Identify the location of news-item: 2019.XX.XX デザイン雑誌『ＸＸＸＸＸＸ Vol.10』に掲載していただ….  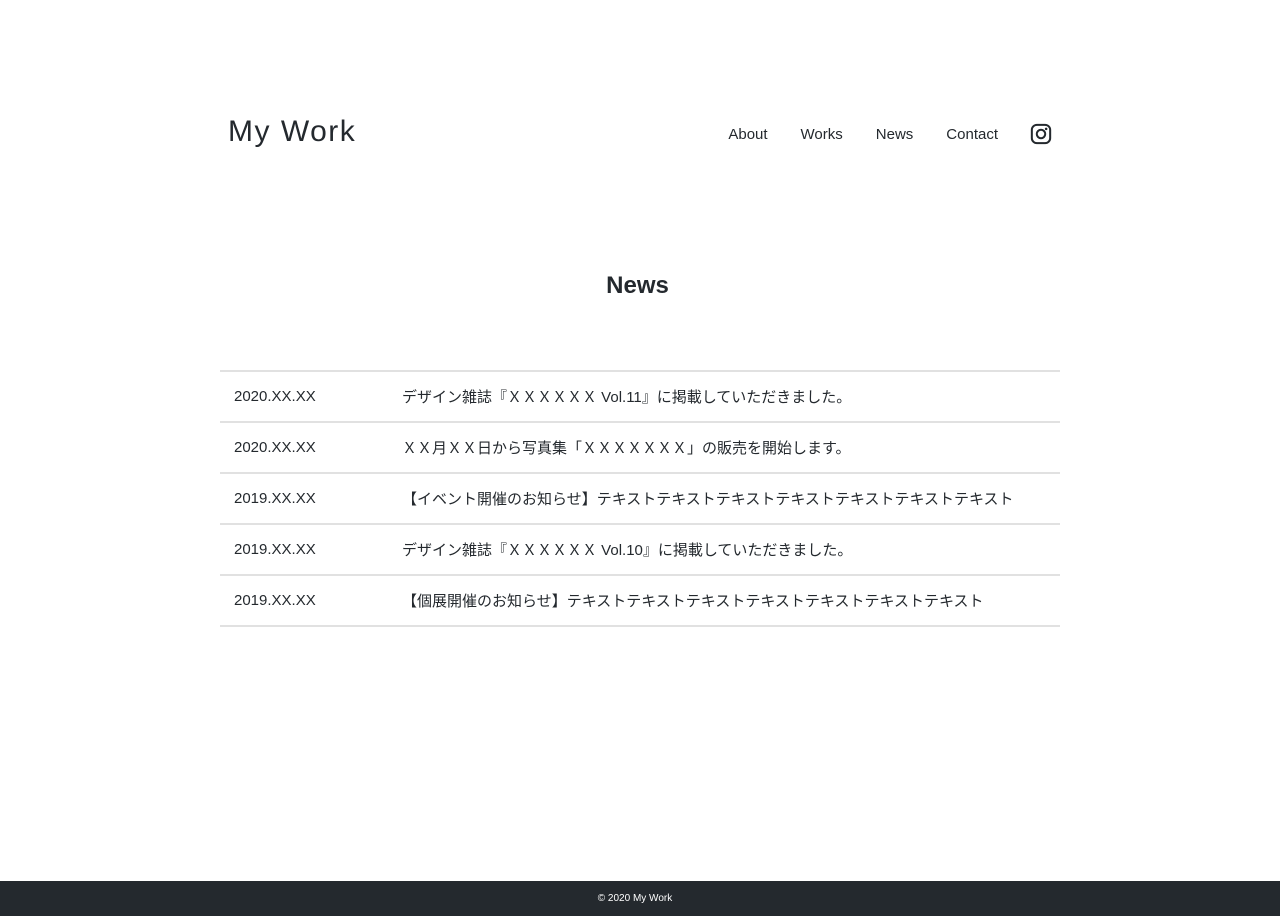
(640, 550).